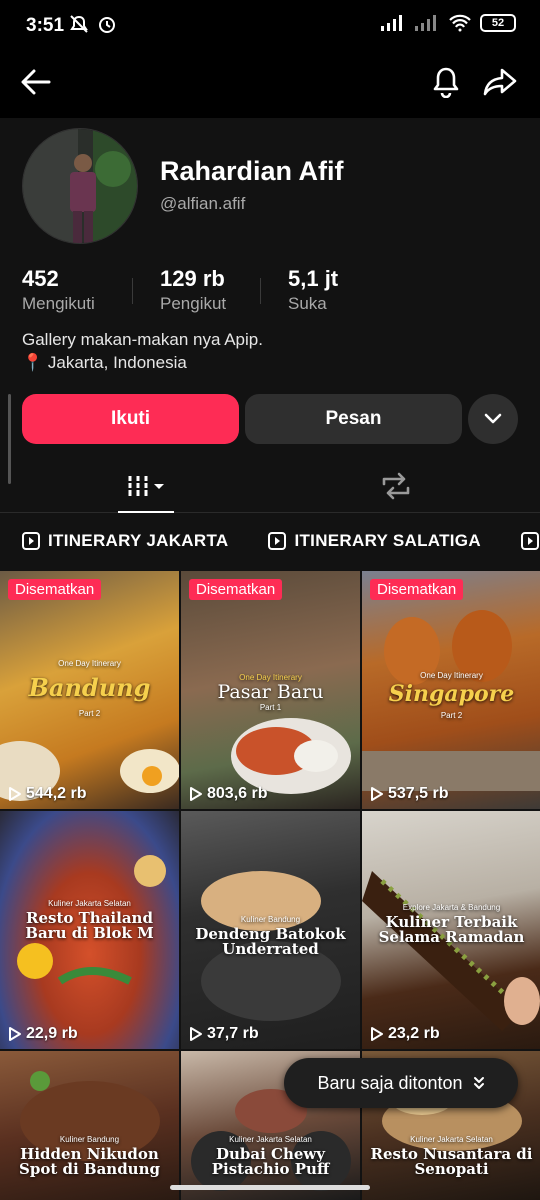  I want to click on stat-divider, so click(260, 291).